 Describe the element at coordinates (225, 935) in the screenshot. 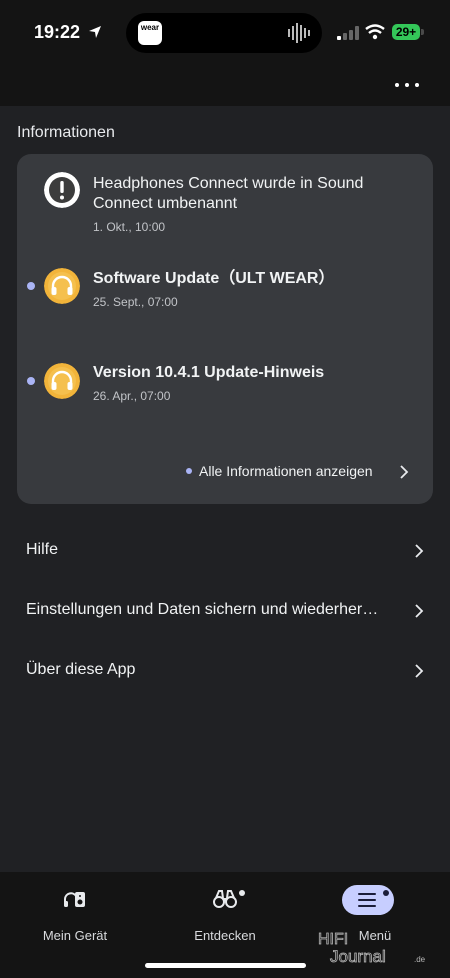

I see `nav-tab-label: Entdecken` at that location.